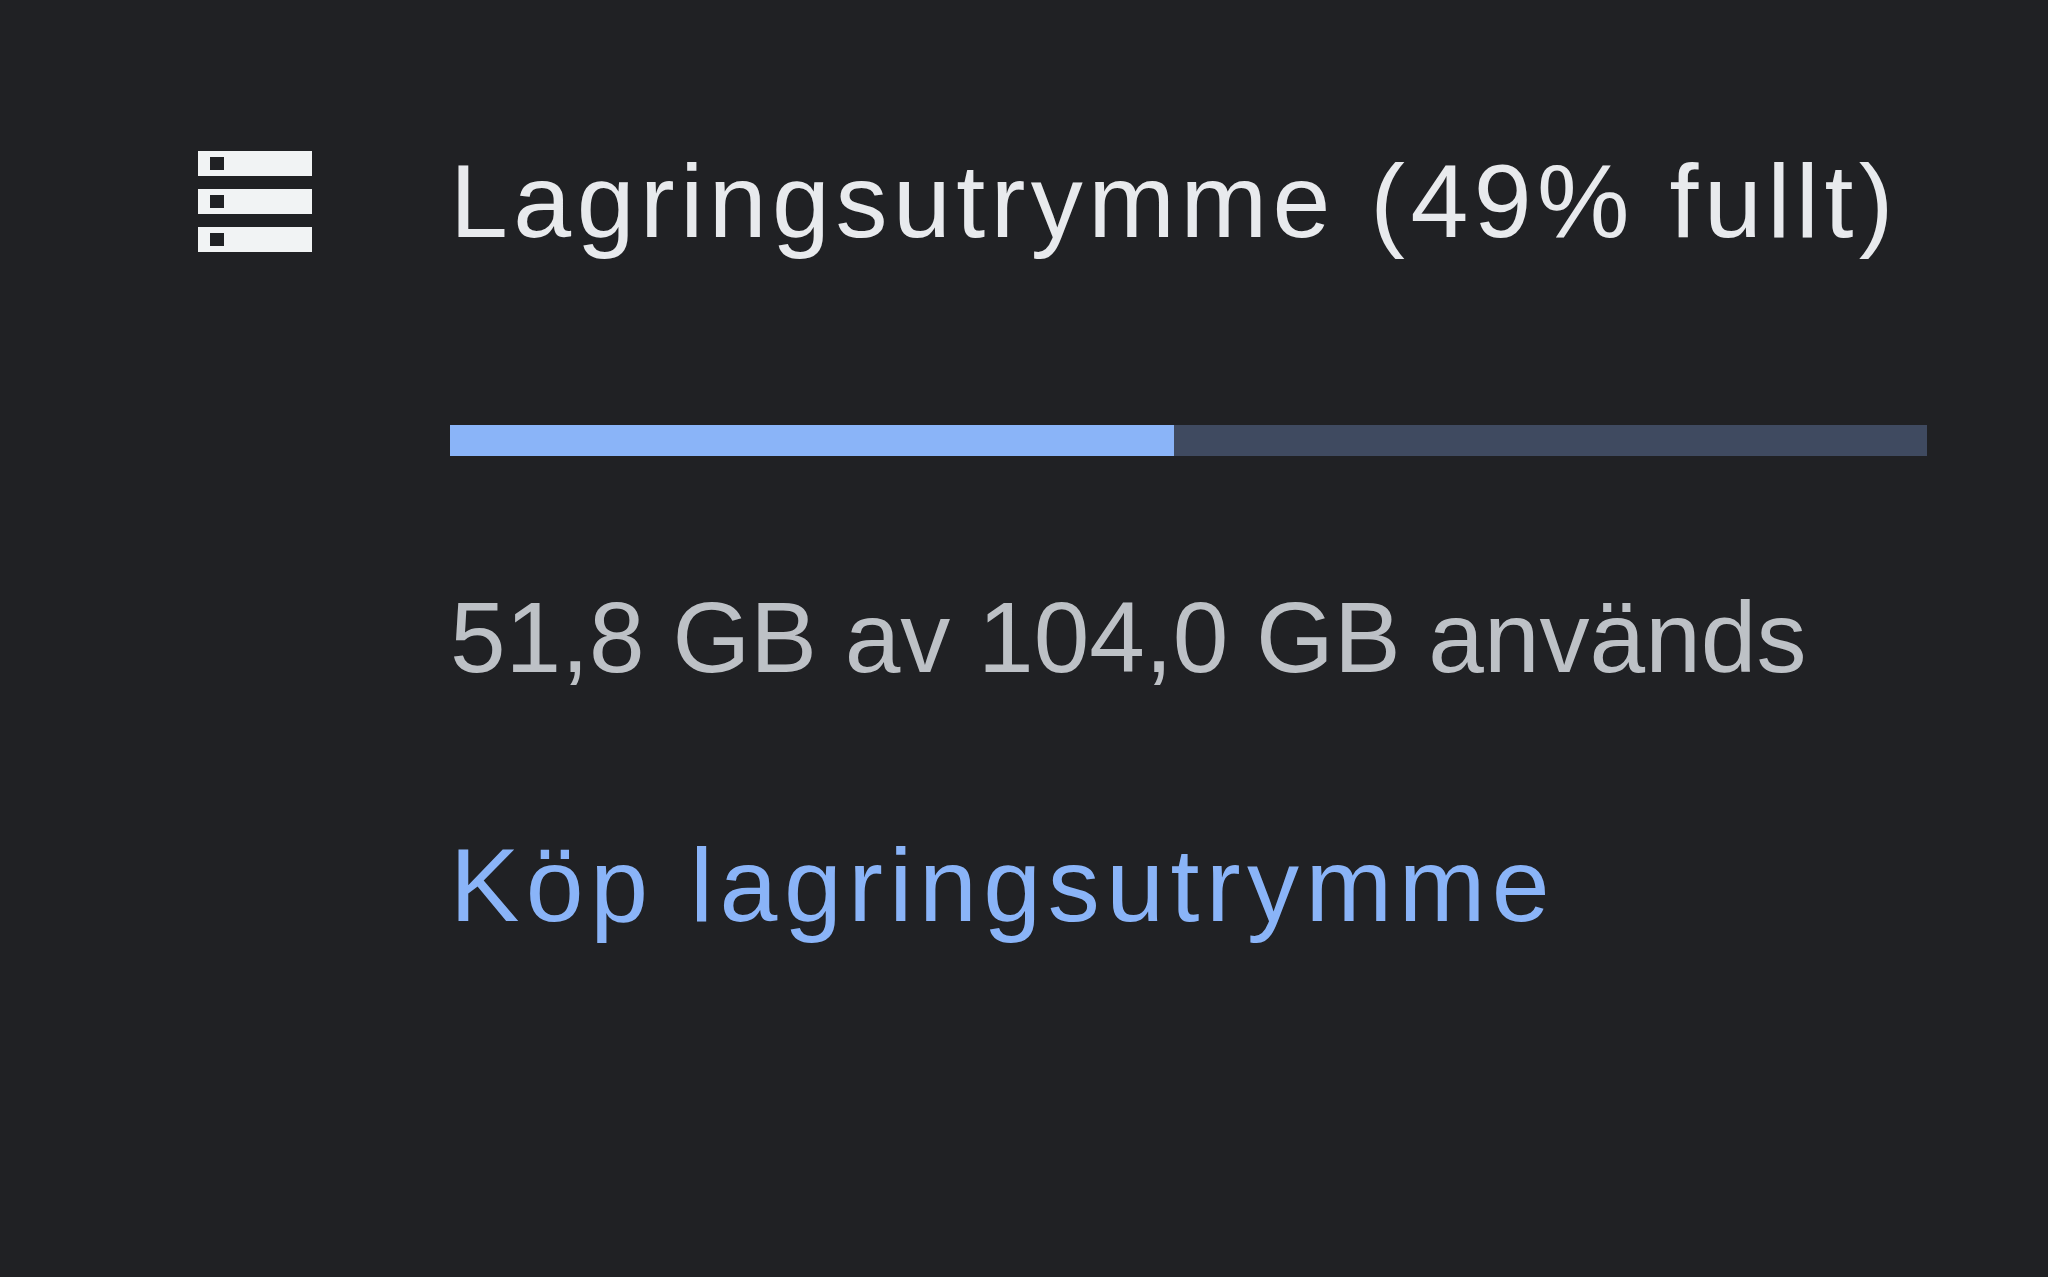  Describe the element at coordinates (1174, 201) in the screenshot. I see `storage-title: Lagringsutrymme (49% fullt)` at that location.